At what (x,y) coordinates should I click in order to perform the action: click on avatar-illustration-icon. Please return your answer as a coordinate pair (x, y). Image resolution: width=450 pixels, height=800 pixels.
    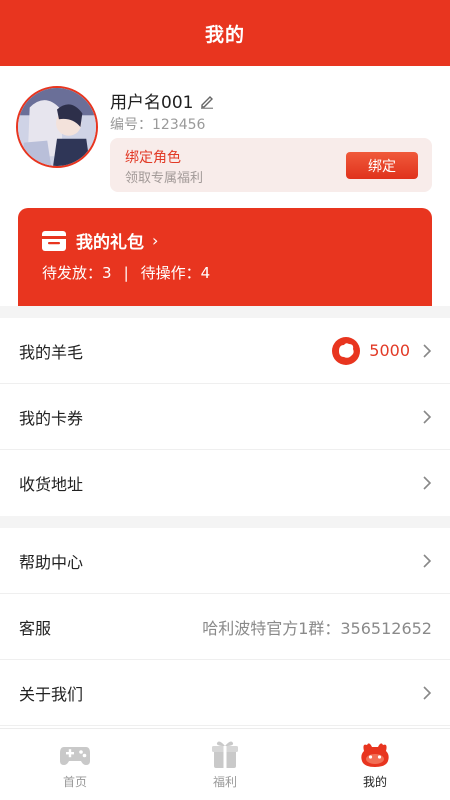
    Looking at the image, I should click on (57, 127).